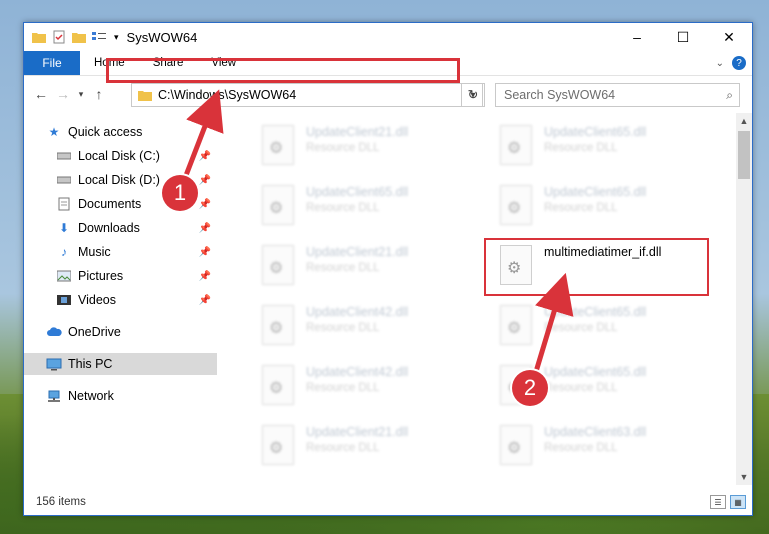  Describe the element at coordinates (744, 299) in the screenshot. I see `vertical-scrollbar: ▲ ▼` at that location.